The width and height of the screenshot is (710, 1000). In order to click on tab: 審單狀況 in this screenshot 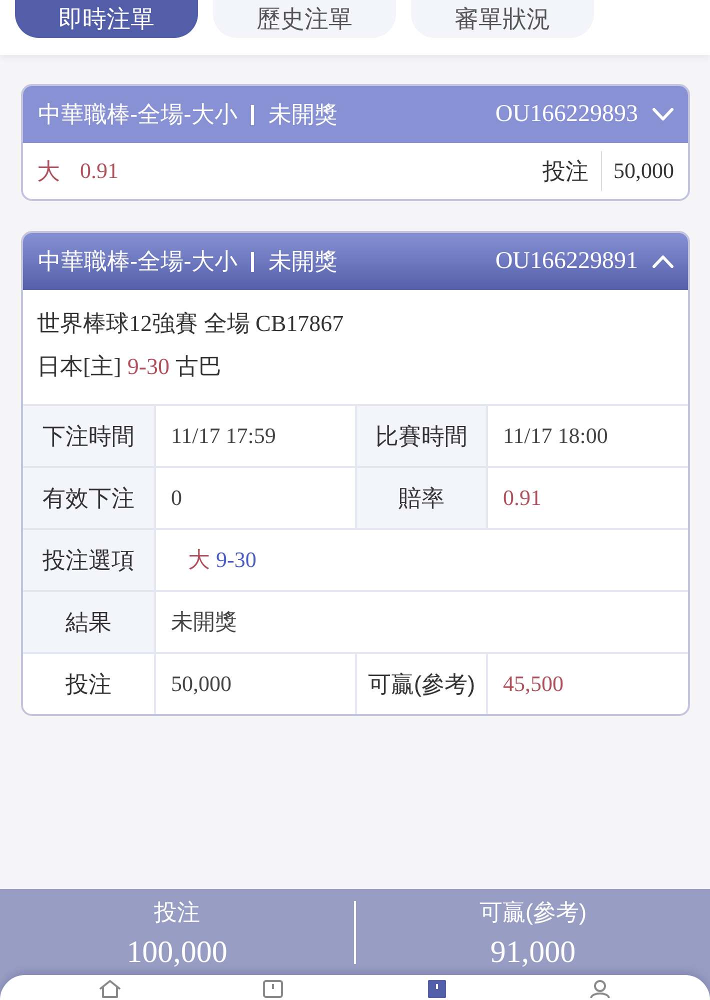, I will do `click(502, 19)`.